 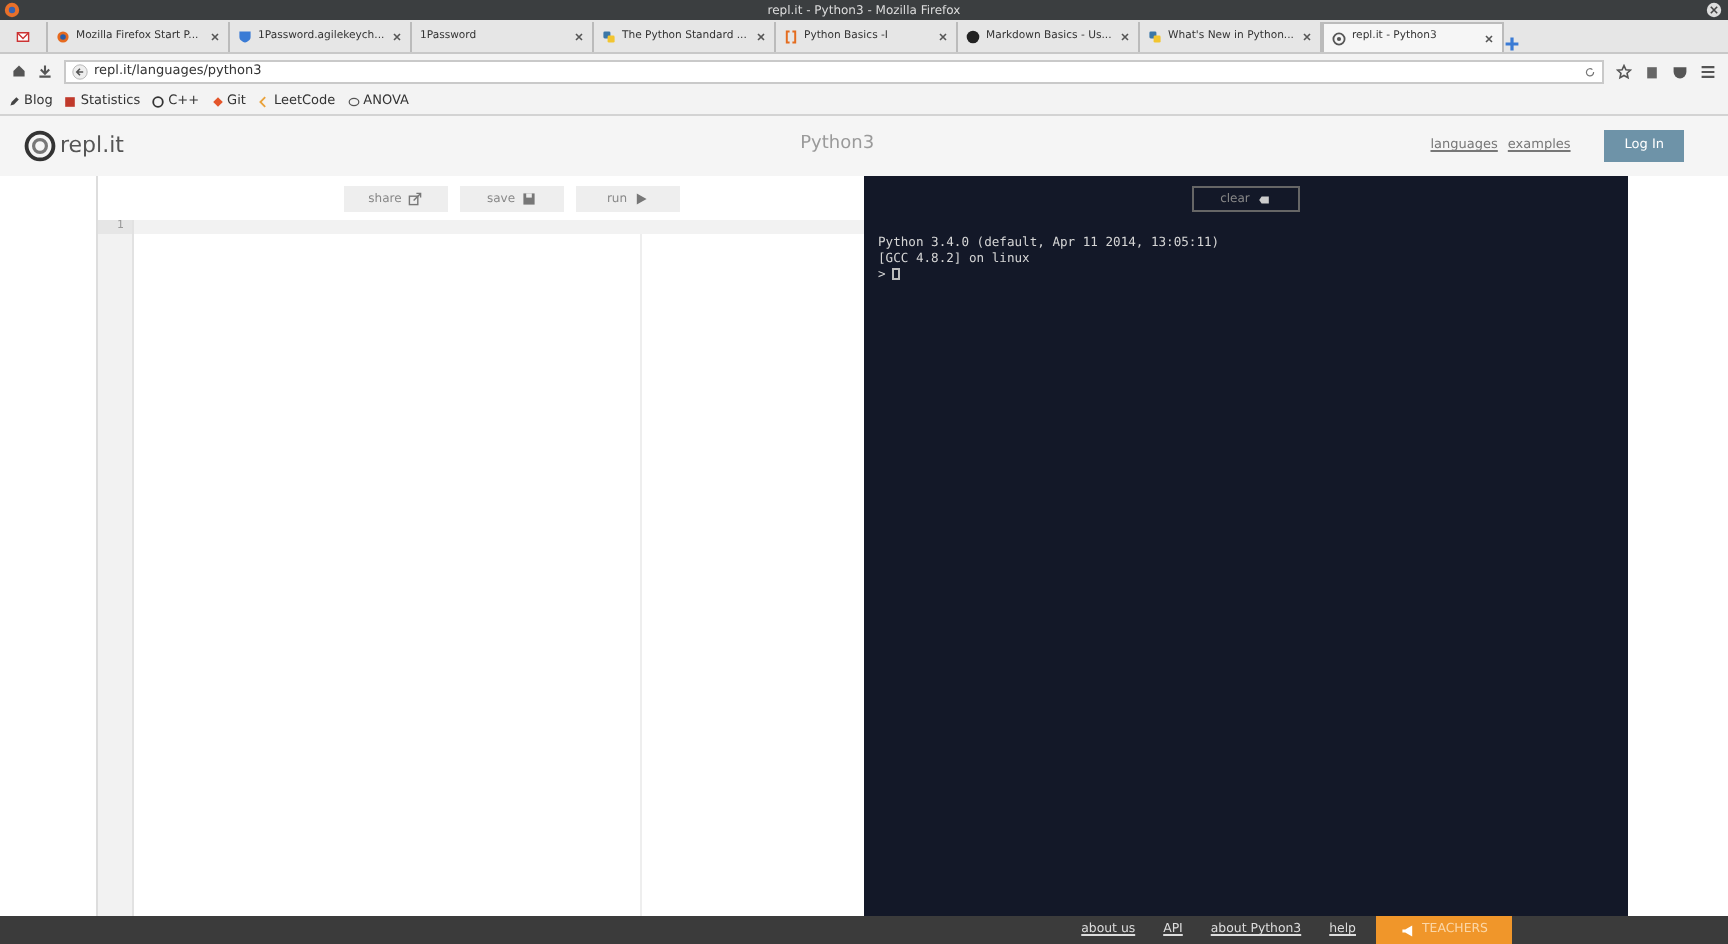 What do you see at coordinates (40, 146) in the screenshot?
I see `spiral-logo-icon` at bounding box center [40, 146].